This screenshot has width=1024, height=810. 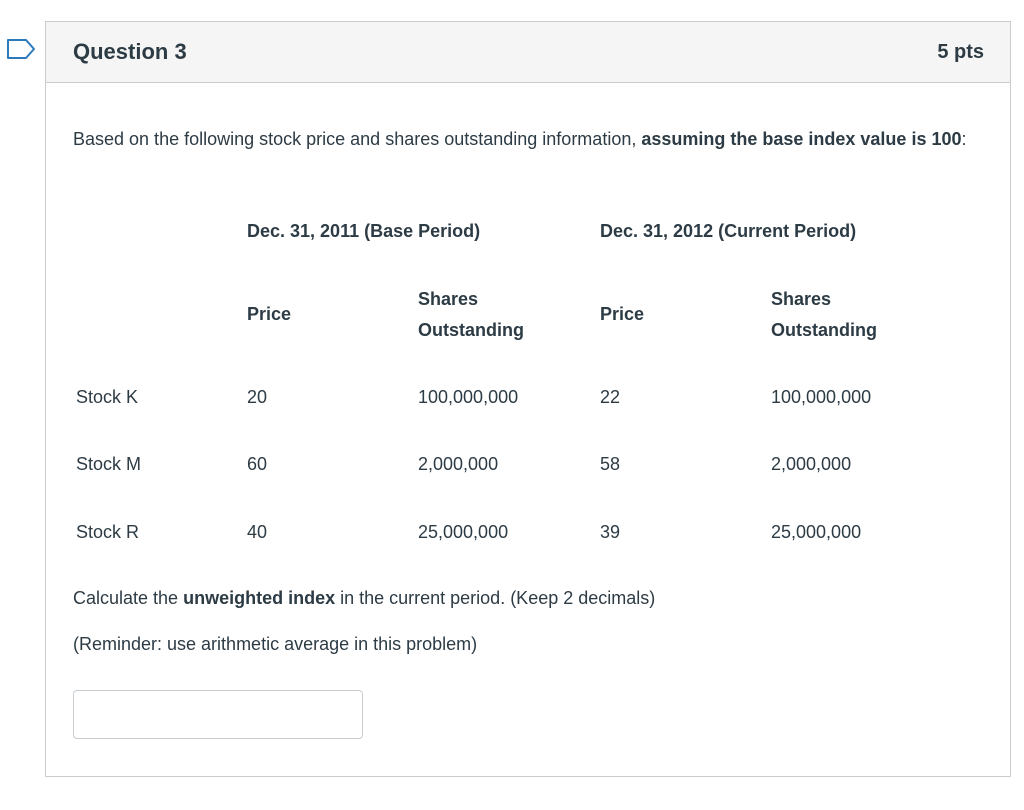 I want to click on col-header-base-shares: Shares Outstanding, so click(x=471, y=315).